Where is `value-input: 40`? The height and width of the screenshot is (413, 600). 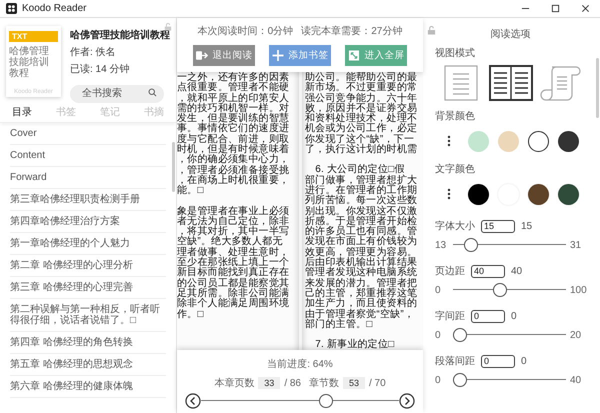 value-input: 40 is located at coordinates (488, 271).